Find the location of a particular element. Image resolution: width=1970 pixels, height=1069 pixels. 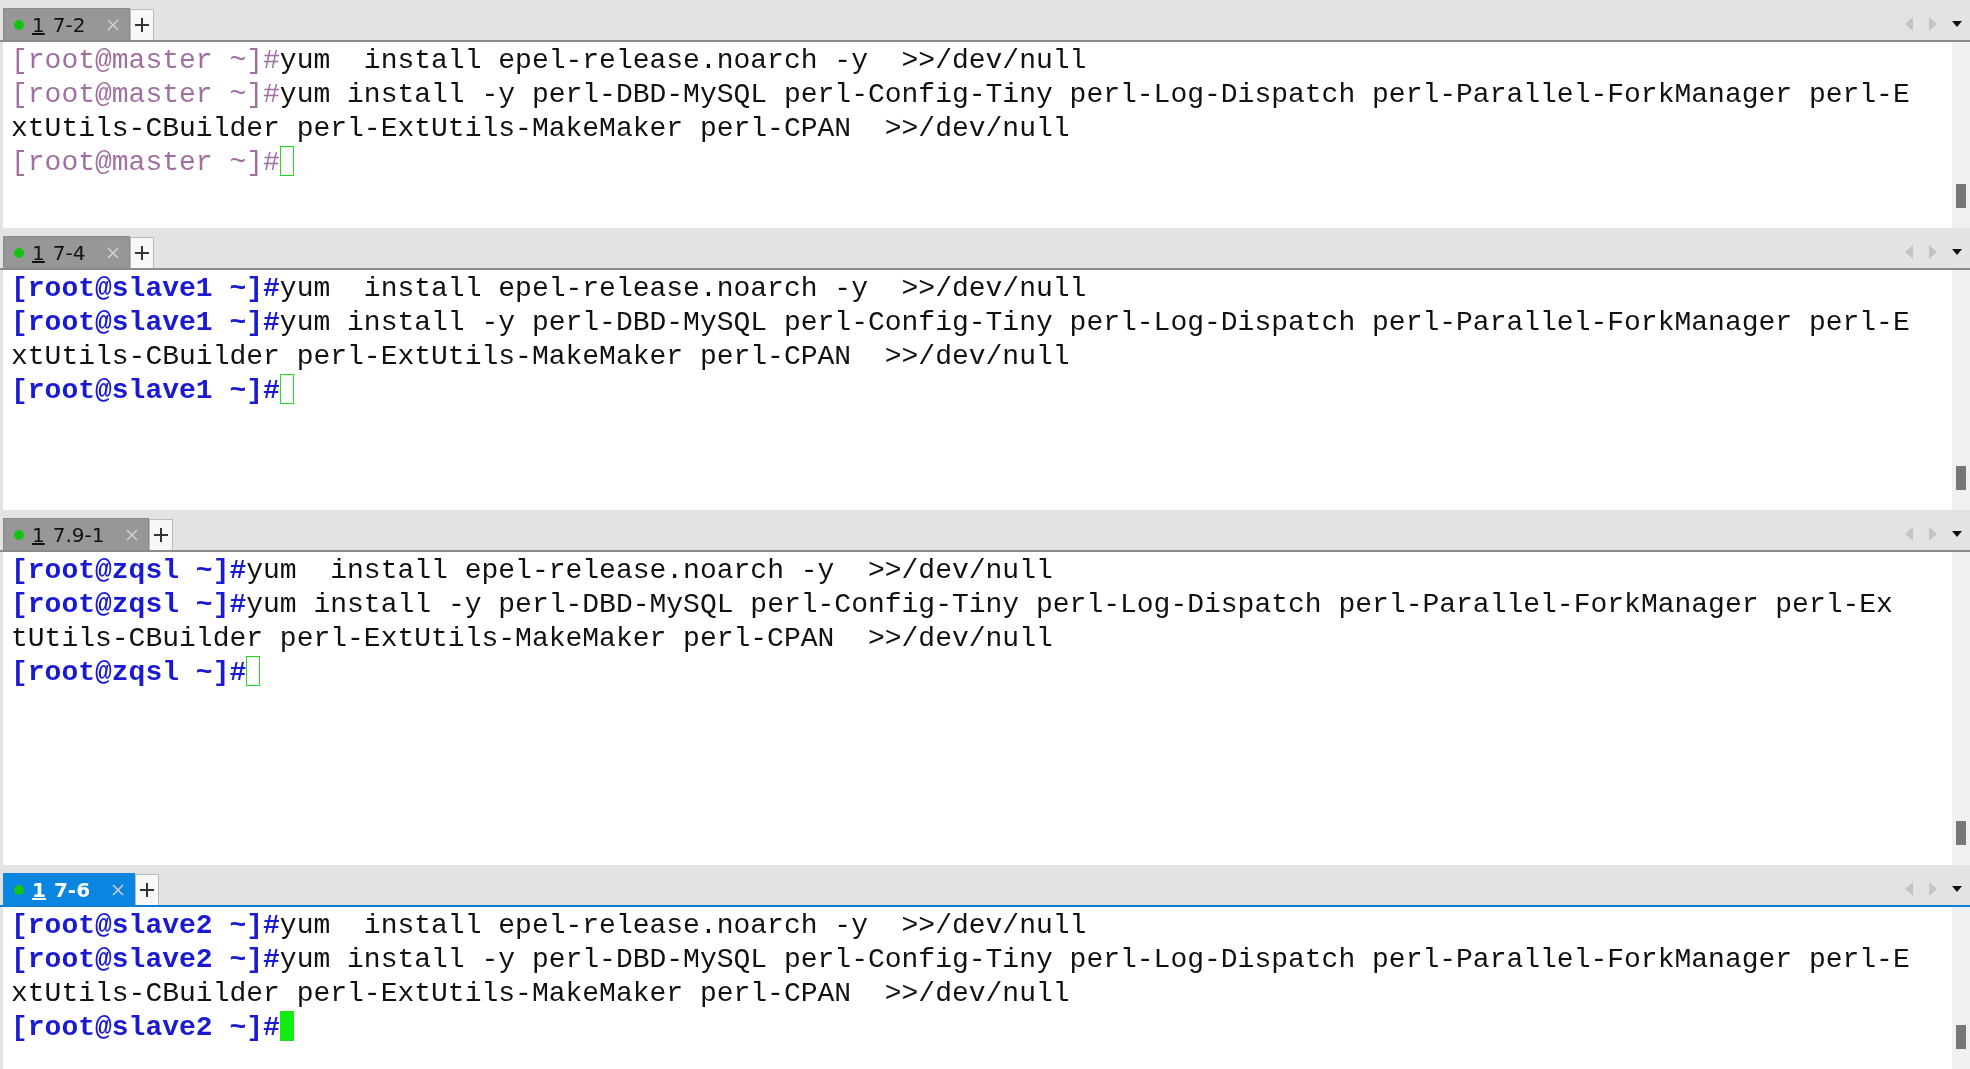

terminal-line: [root@slave1 ~]#yum install epel-release.noarch -y >>/dev/null is located at coordinates (549, 289).